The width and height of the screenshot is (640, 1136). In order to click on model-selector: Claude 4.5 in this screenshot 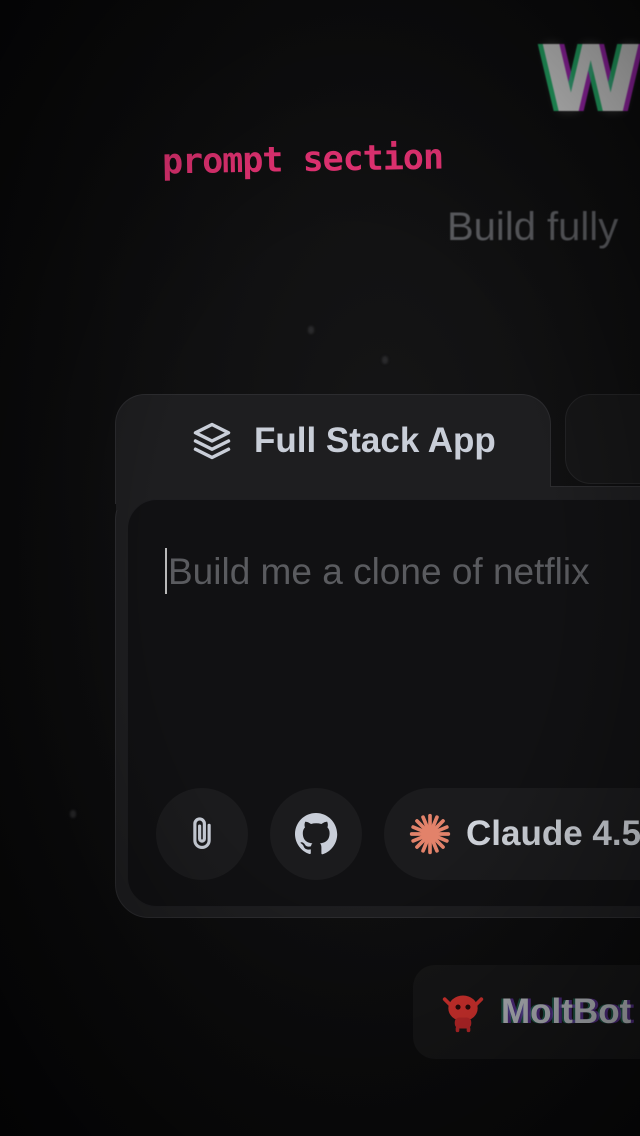, I will do `click(512, 834)`.